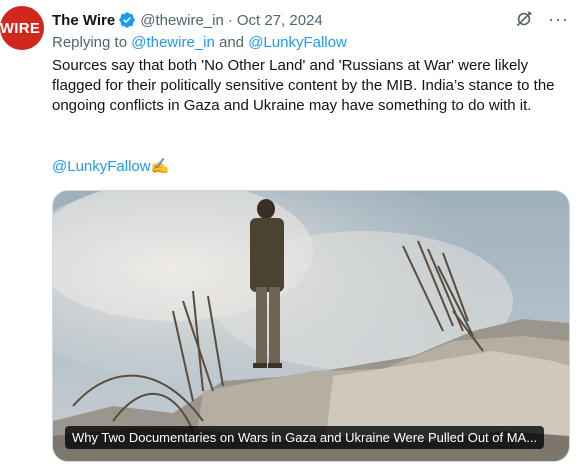  What do you see at coordinates (101, 166) in the screenshot?
I see `tweet-mention: @LunkyFallow` at bounding box center [101, 166].